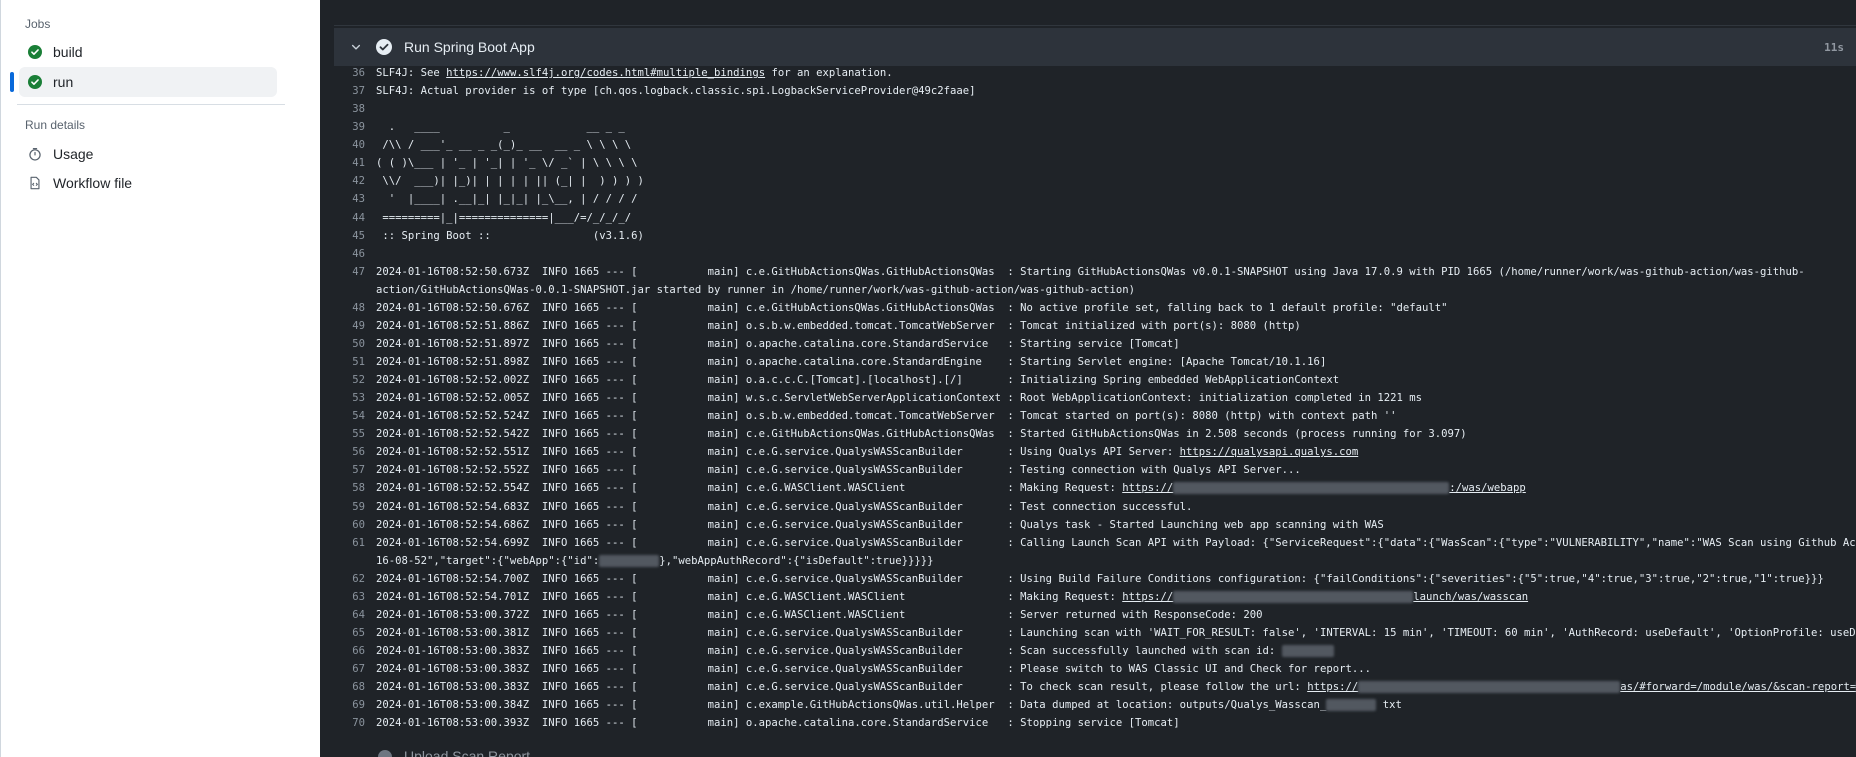  I want to click on sidebar-item-build: build, so click(148, 52).